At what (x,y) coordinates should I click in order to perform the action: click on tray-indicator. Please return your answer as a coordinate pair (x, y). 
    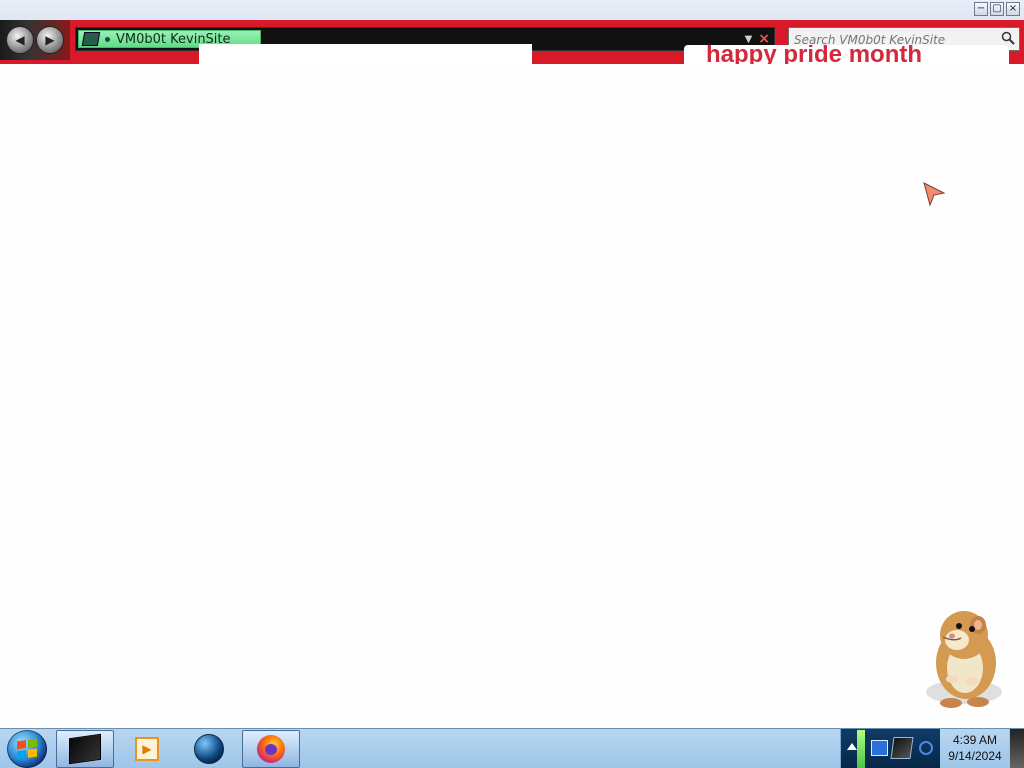
    Looking at the image, I should click on (861, 749).